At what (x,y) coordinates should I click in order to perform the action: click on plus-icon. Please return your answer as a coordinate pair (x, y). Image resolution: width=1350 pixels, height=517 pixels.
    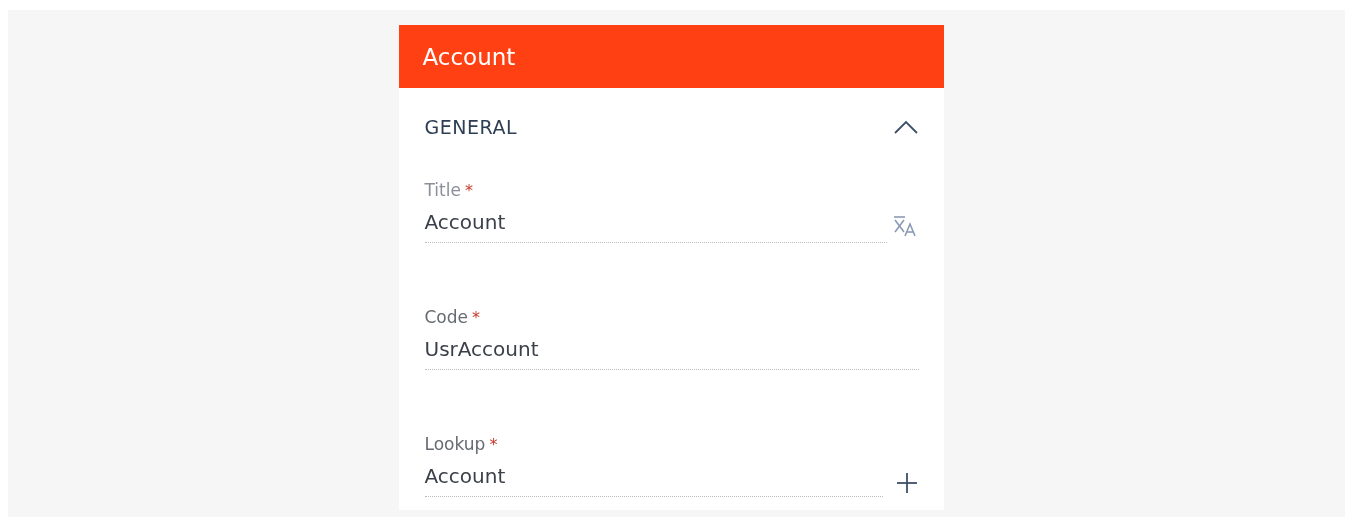
    Looking at the image, I should click on (906, 483).